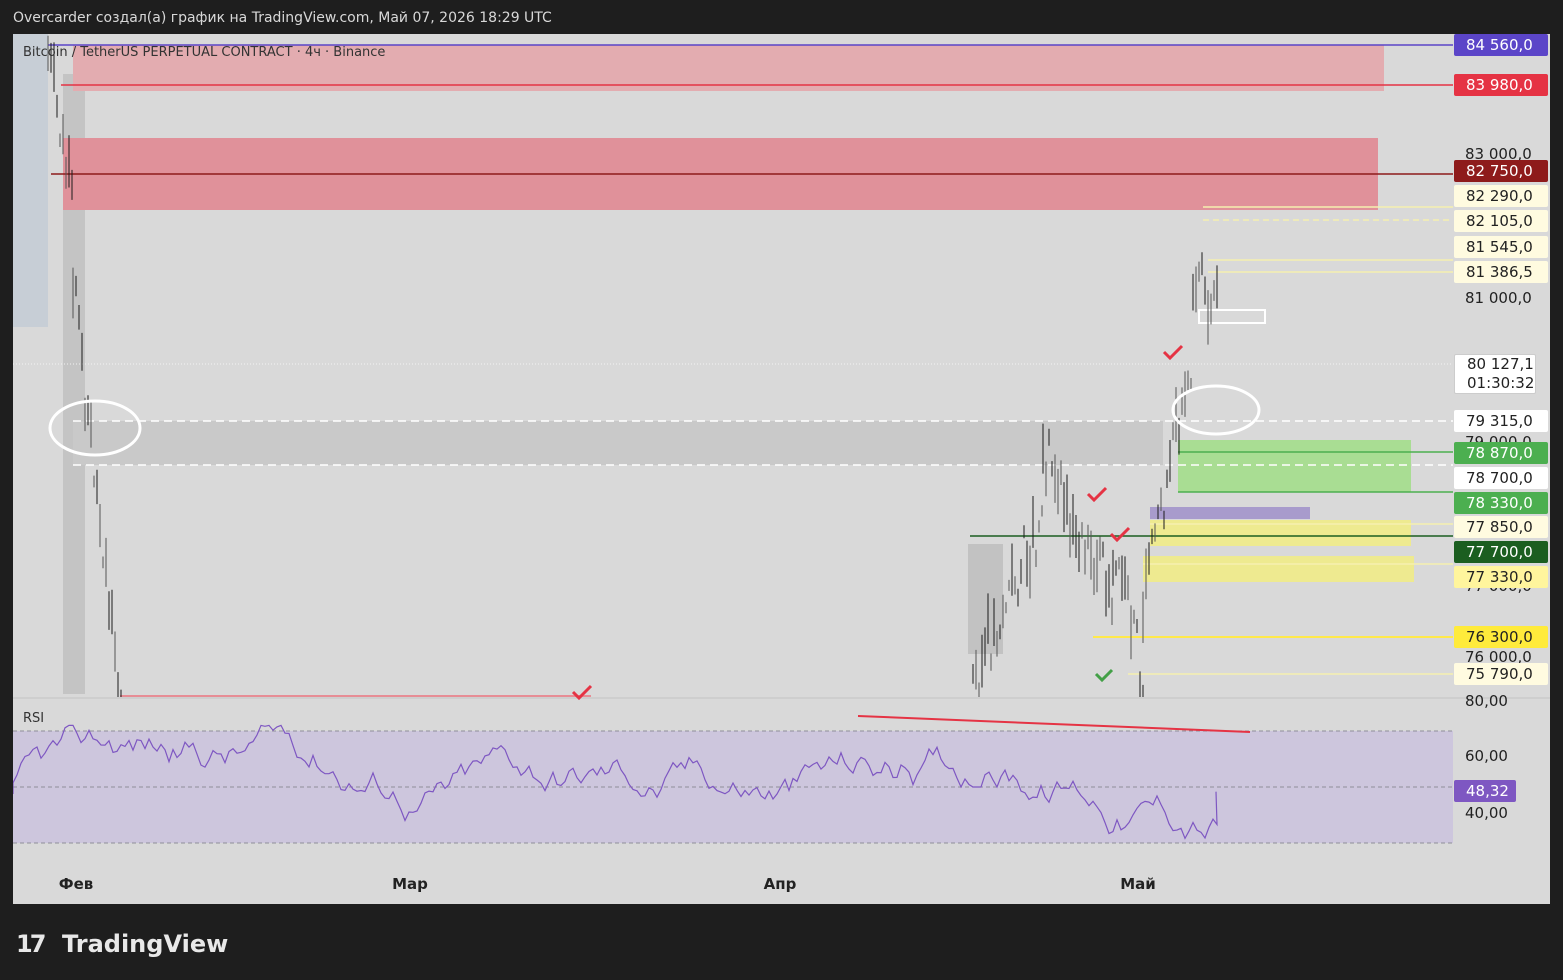 The width and height of the screenshot is (1563, 980). Describe the element at coordinates (1501, 421) in the screenshot. I see `price-level-label: 79 315,0` at that location.